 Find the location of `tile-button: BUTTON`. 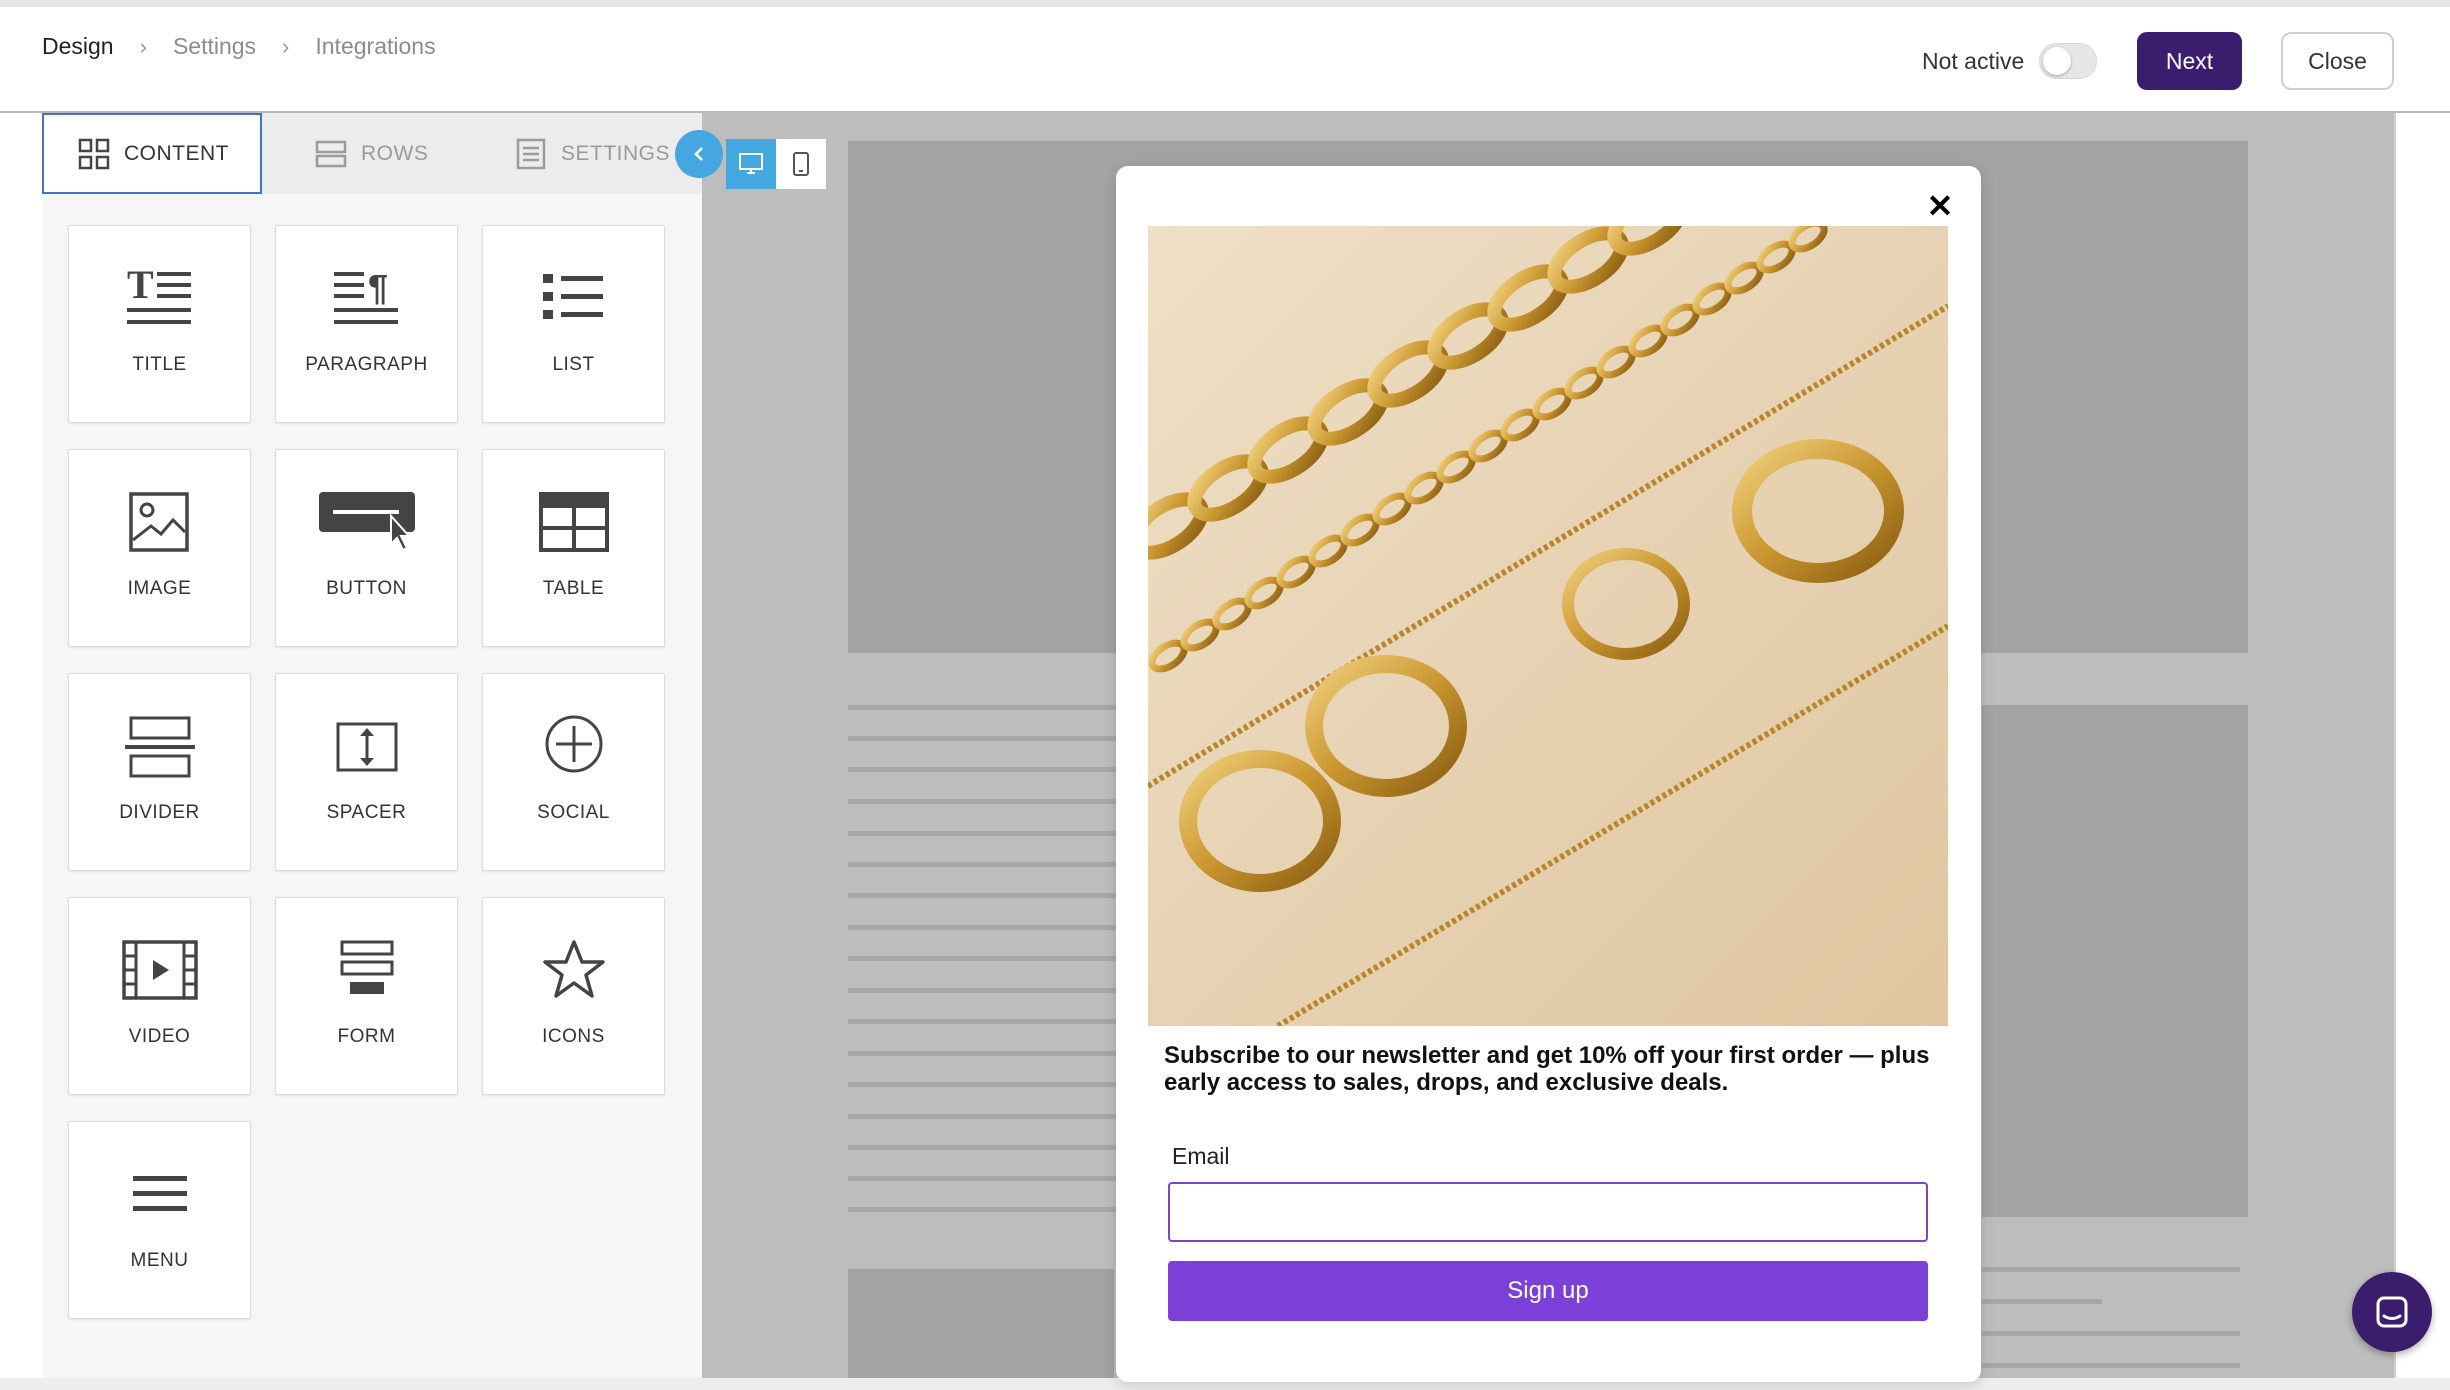

tile-button: BUTTON is located at coordinates (366, 548).